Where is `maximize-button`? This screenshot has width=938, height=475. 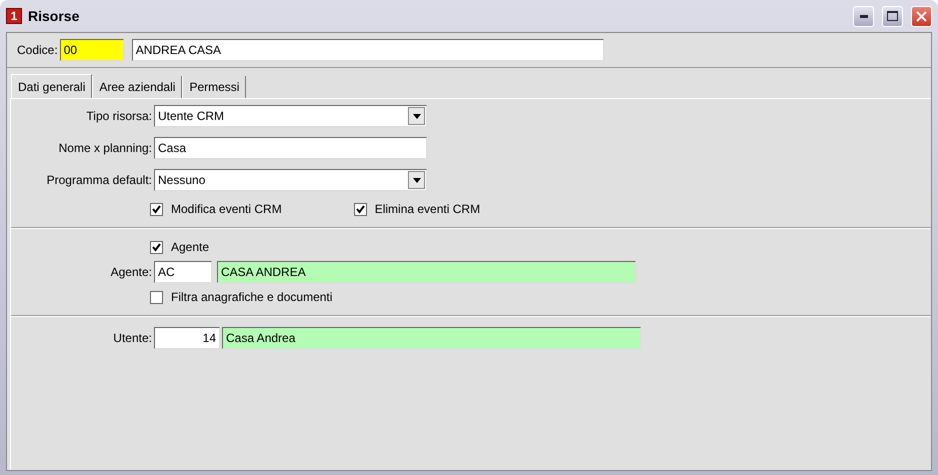
maximize-button is located at coordinates (892, 16).